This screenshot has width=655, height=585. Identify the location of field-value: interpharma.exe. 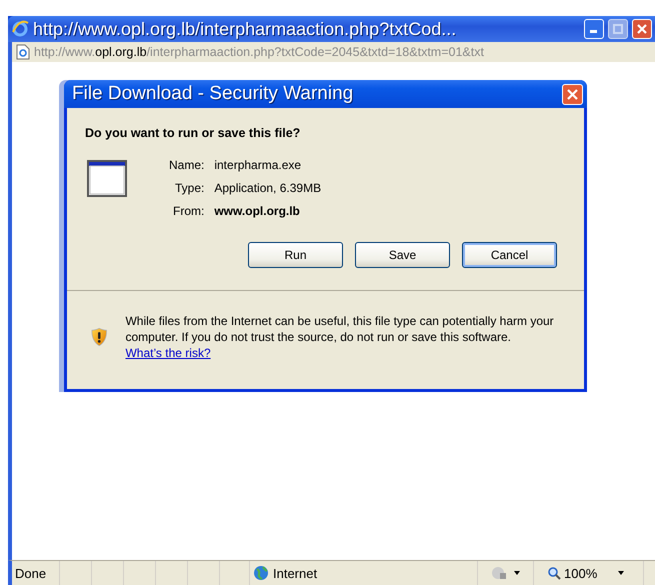
(258, 165).